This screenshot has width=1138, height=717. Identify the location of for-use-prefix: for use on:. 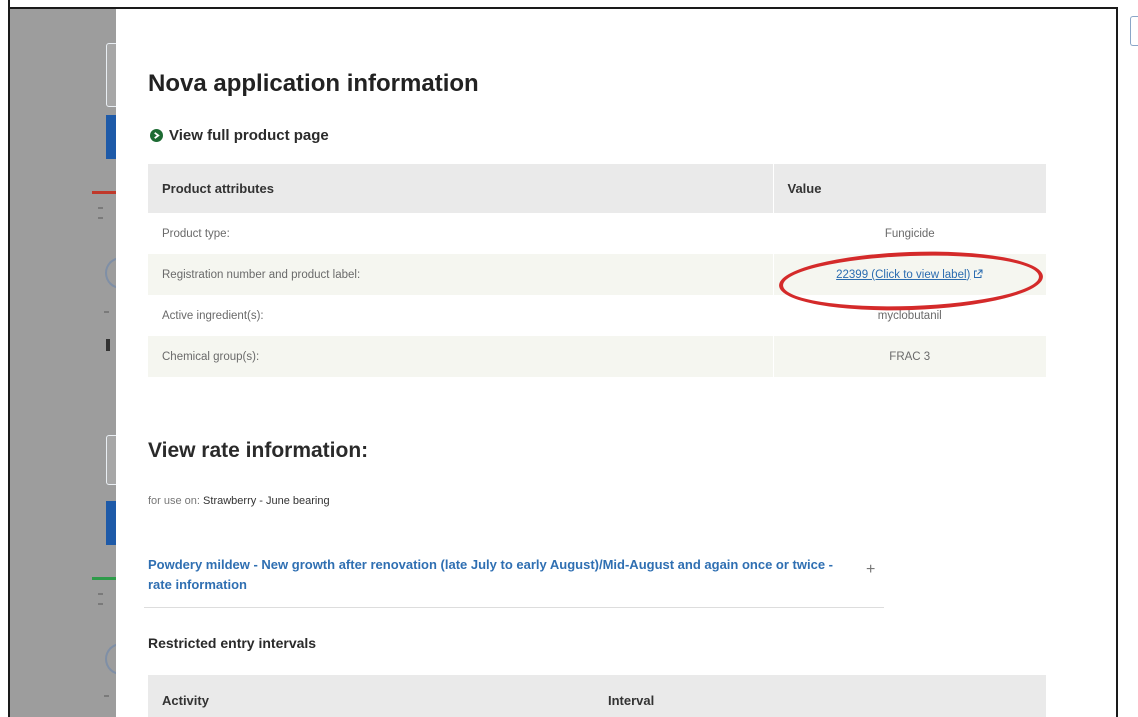
(174, 501).